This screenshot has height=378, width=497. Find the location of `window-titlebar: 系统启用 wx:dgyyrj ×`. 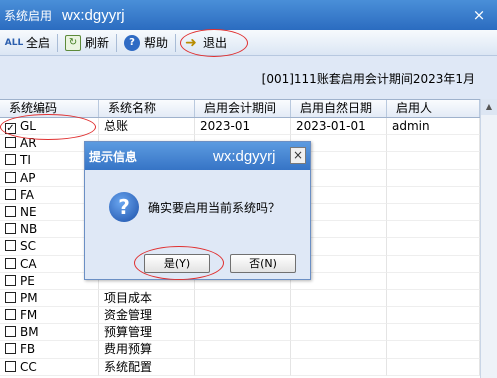

window-titlebar: 系统启用 wx:dgyyrj × is located at coordinates (248, 15).